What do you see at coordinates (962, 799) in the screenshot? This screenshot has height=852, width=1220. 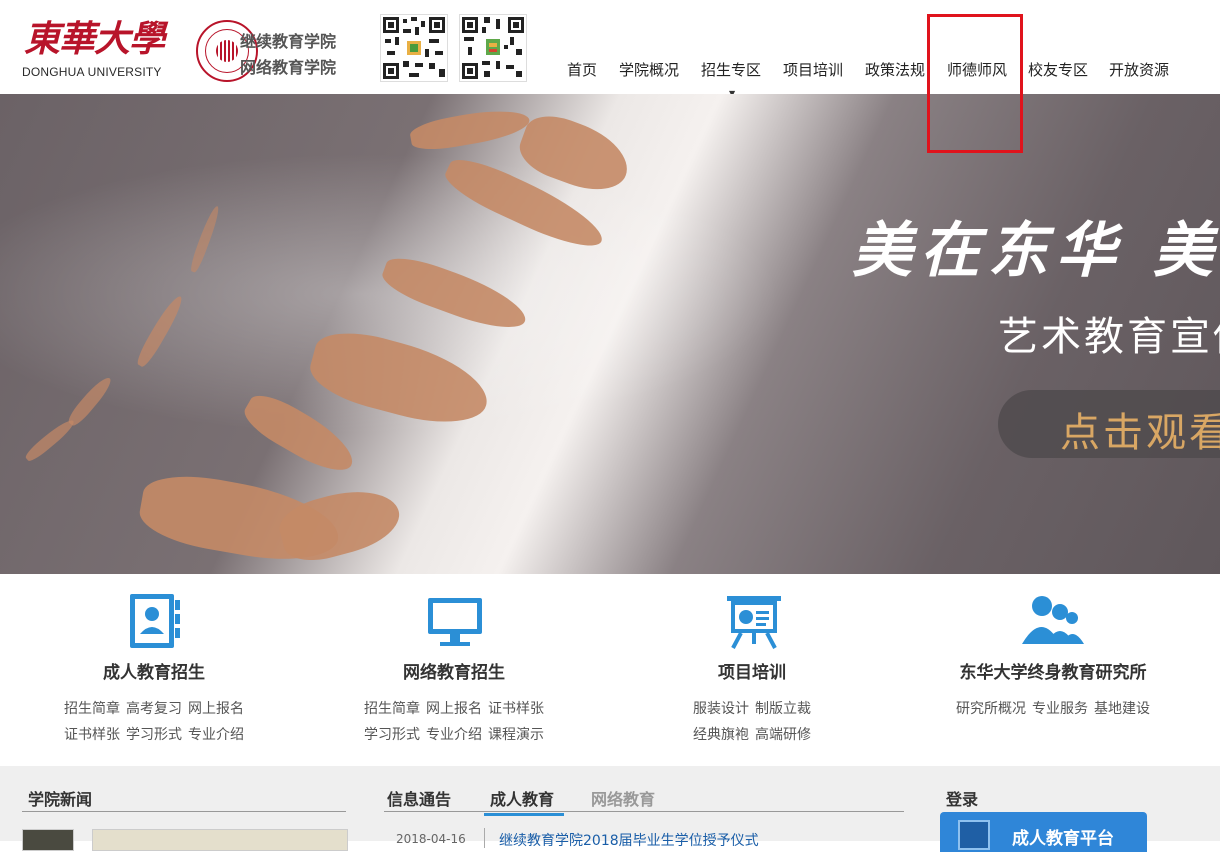 I see `login-heading: 登录` at bounding box center [962, 799].